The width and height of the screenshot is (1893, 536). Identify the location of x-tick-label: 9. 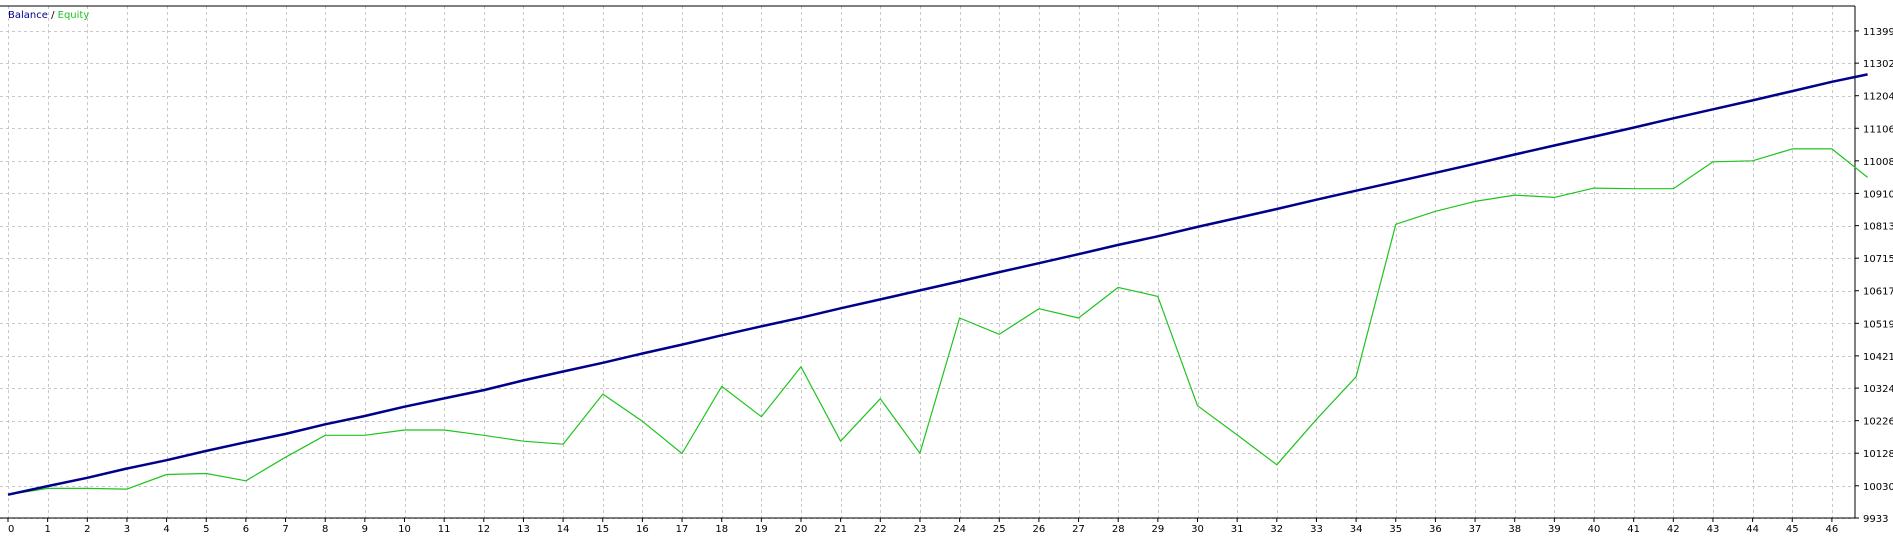
(365, 529).